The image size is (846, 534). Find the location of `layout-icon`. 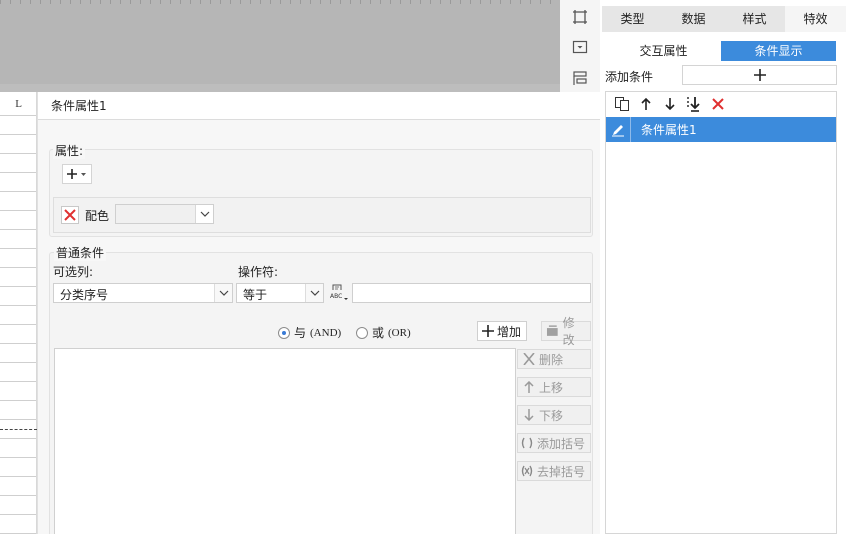

layout-icon is located at coordinates (580, 78).